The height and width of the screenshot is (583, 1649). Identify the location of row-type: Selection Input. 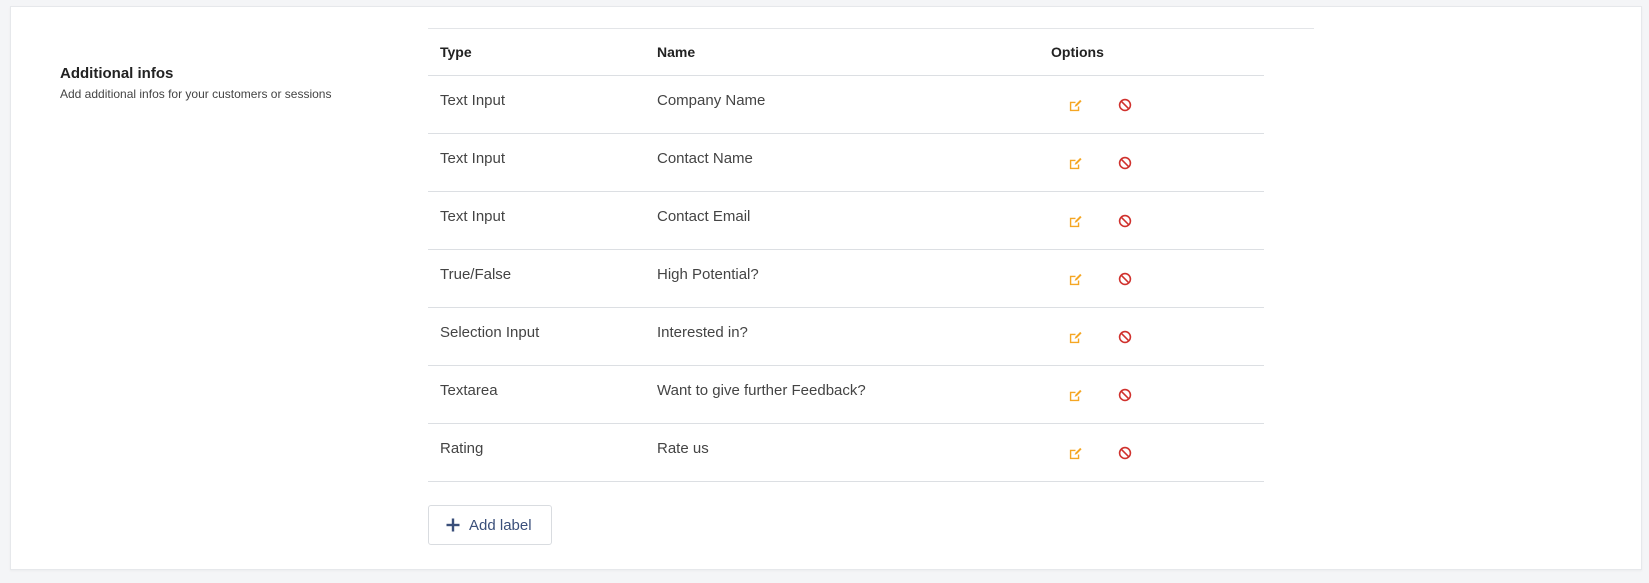
(490, 332).